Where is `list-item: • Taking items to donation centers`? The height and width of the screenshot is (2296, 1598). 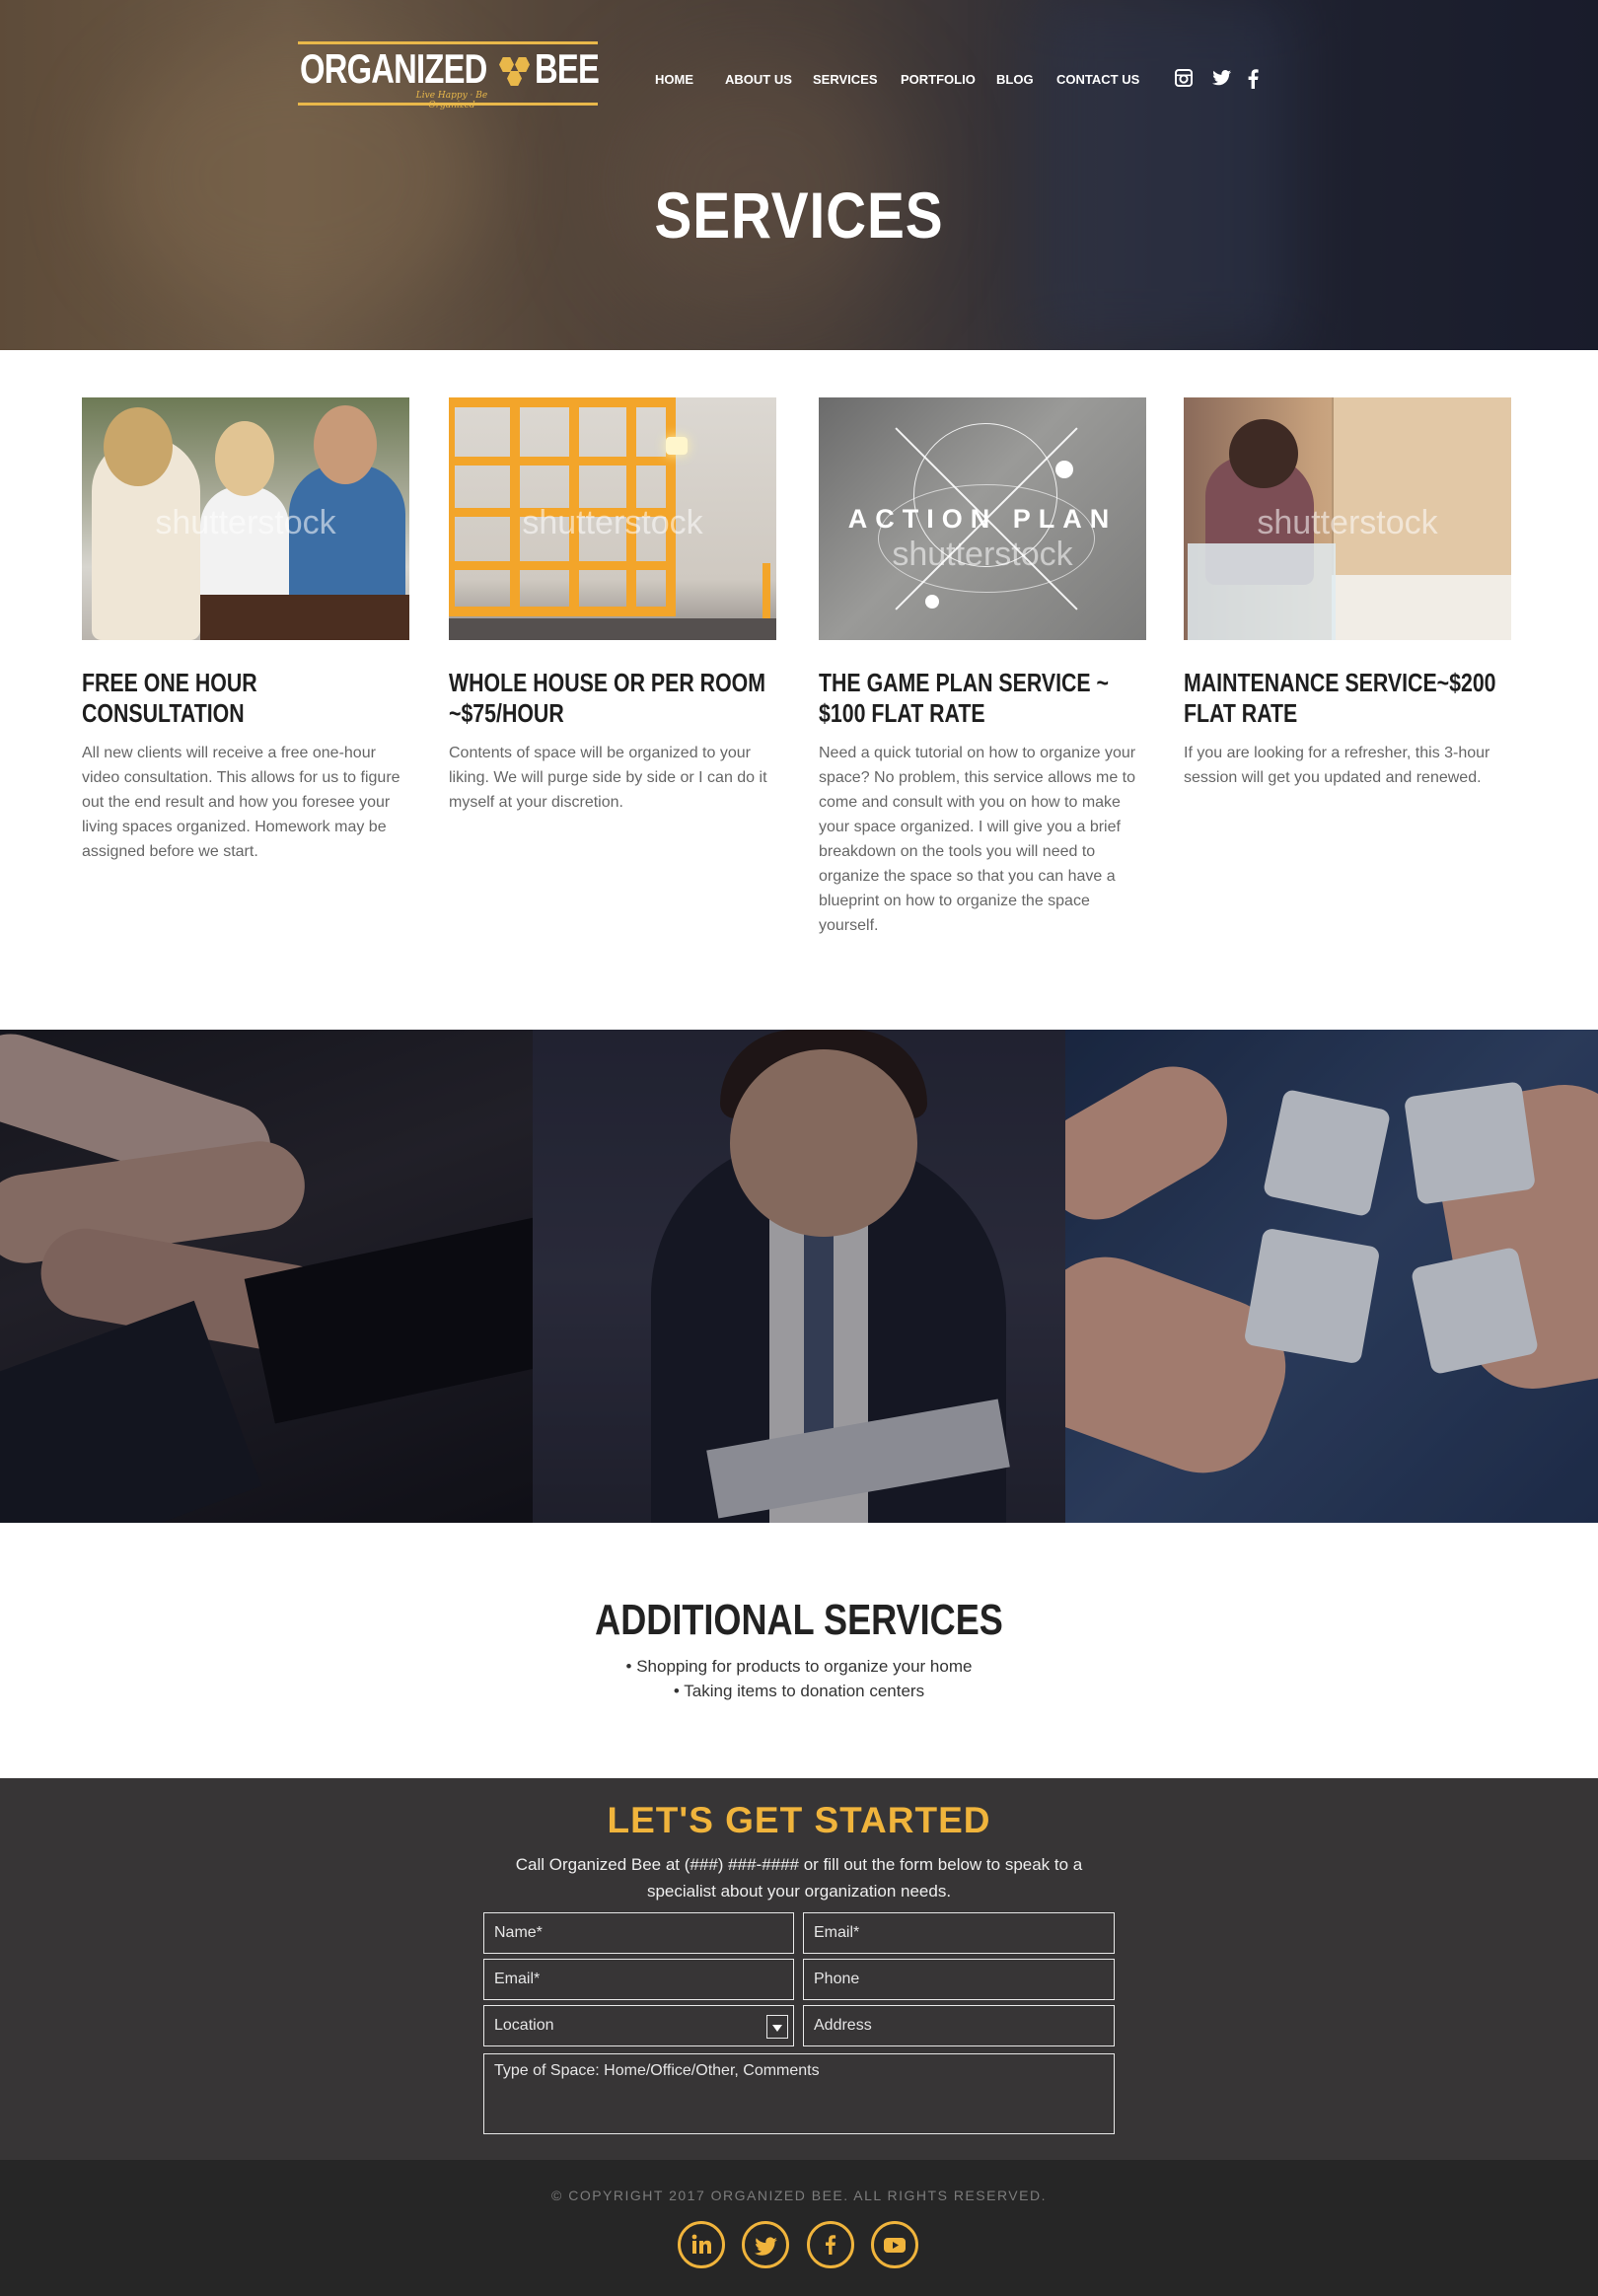 list-item: • Taking items to donation centers is located at coordinates (799, 1691).